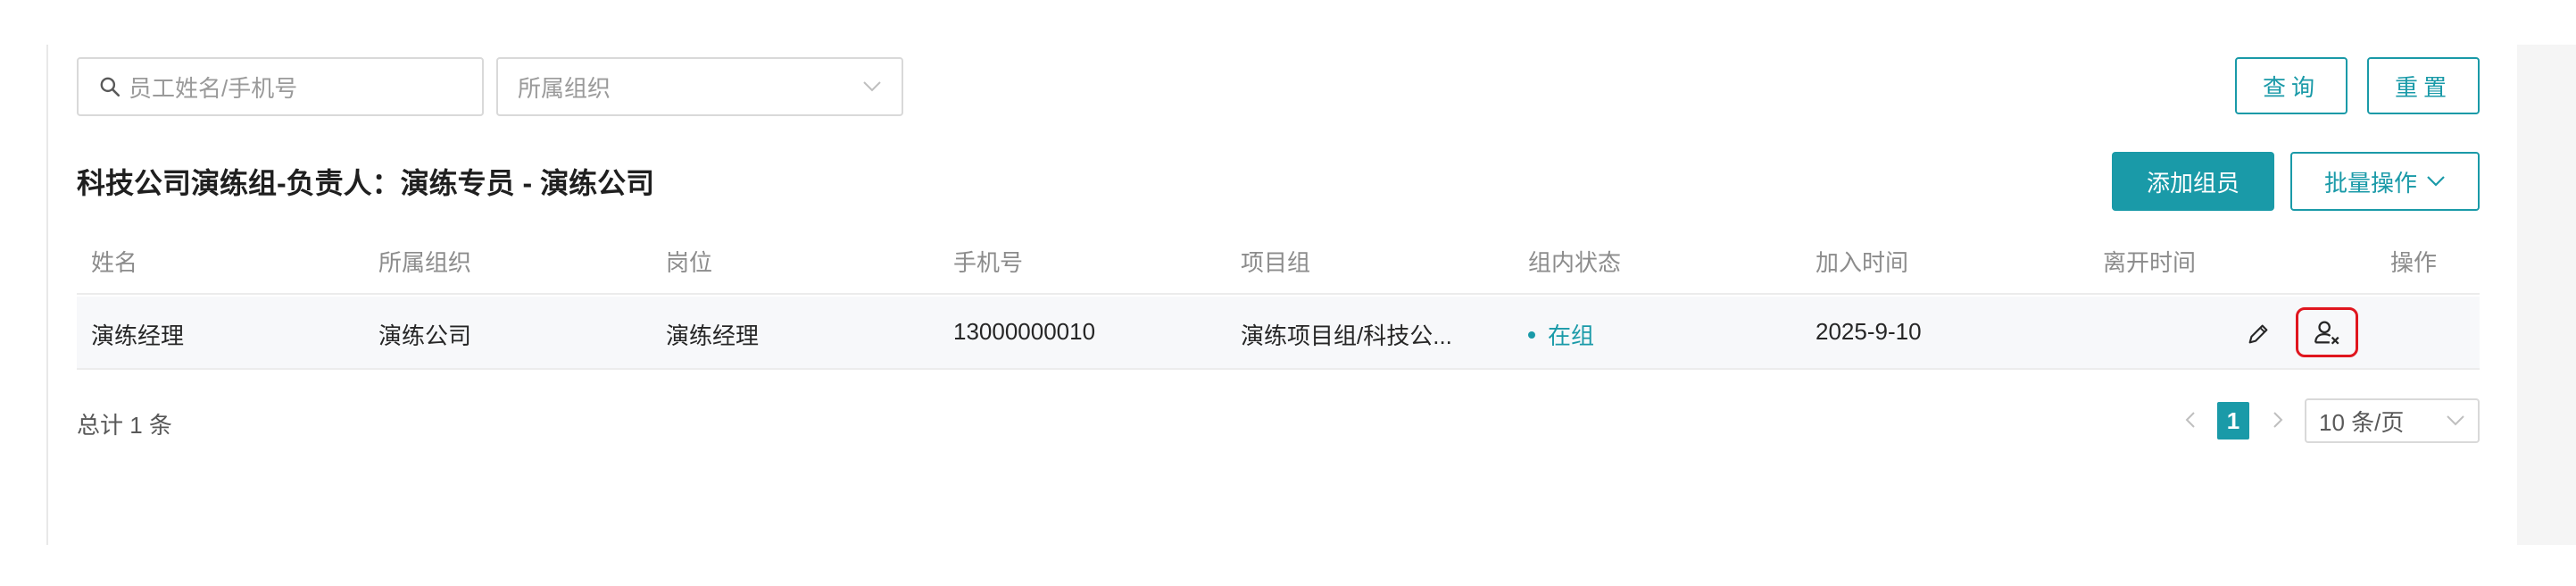 The width and height of the screenshot is (2576, 586). I want to click on content-left-border, so click(47, 295).